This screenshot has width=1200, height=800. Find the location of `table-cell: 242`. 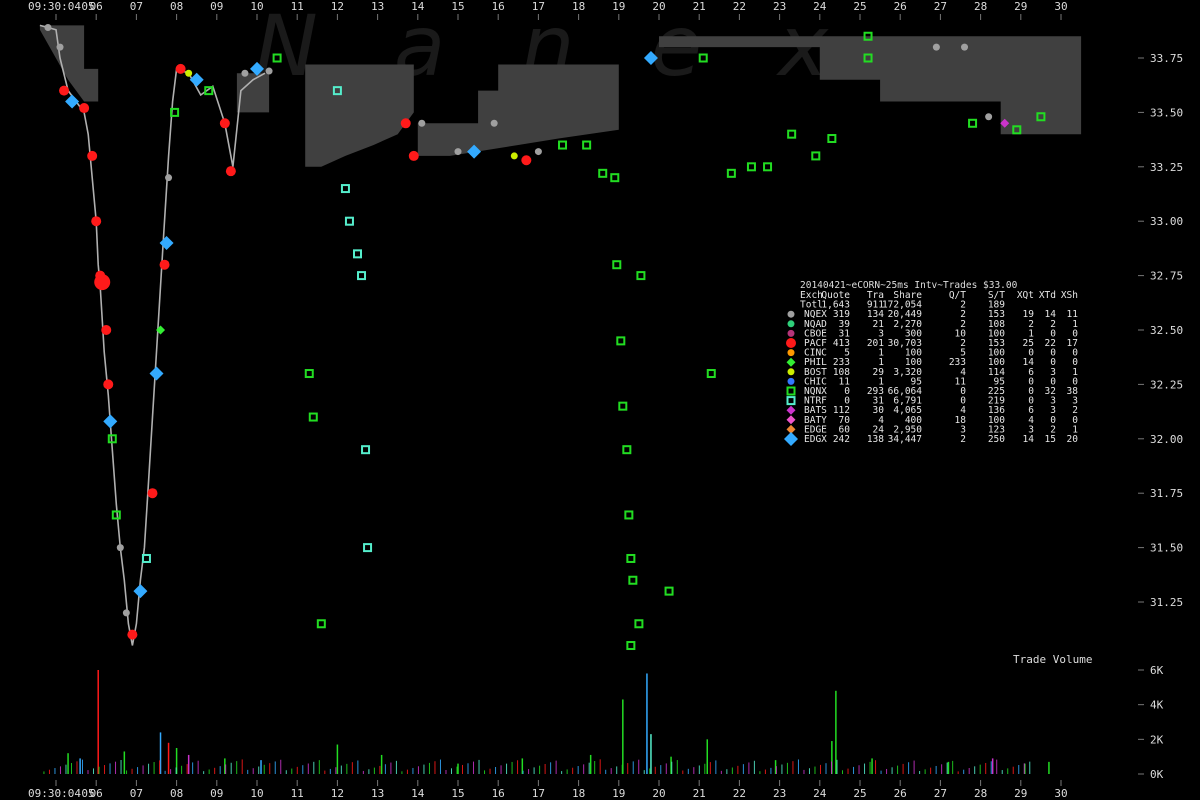

table-cell: 242 is located at coordinates (841, 439).